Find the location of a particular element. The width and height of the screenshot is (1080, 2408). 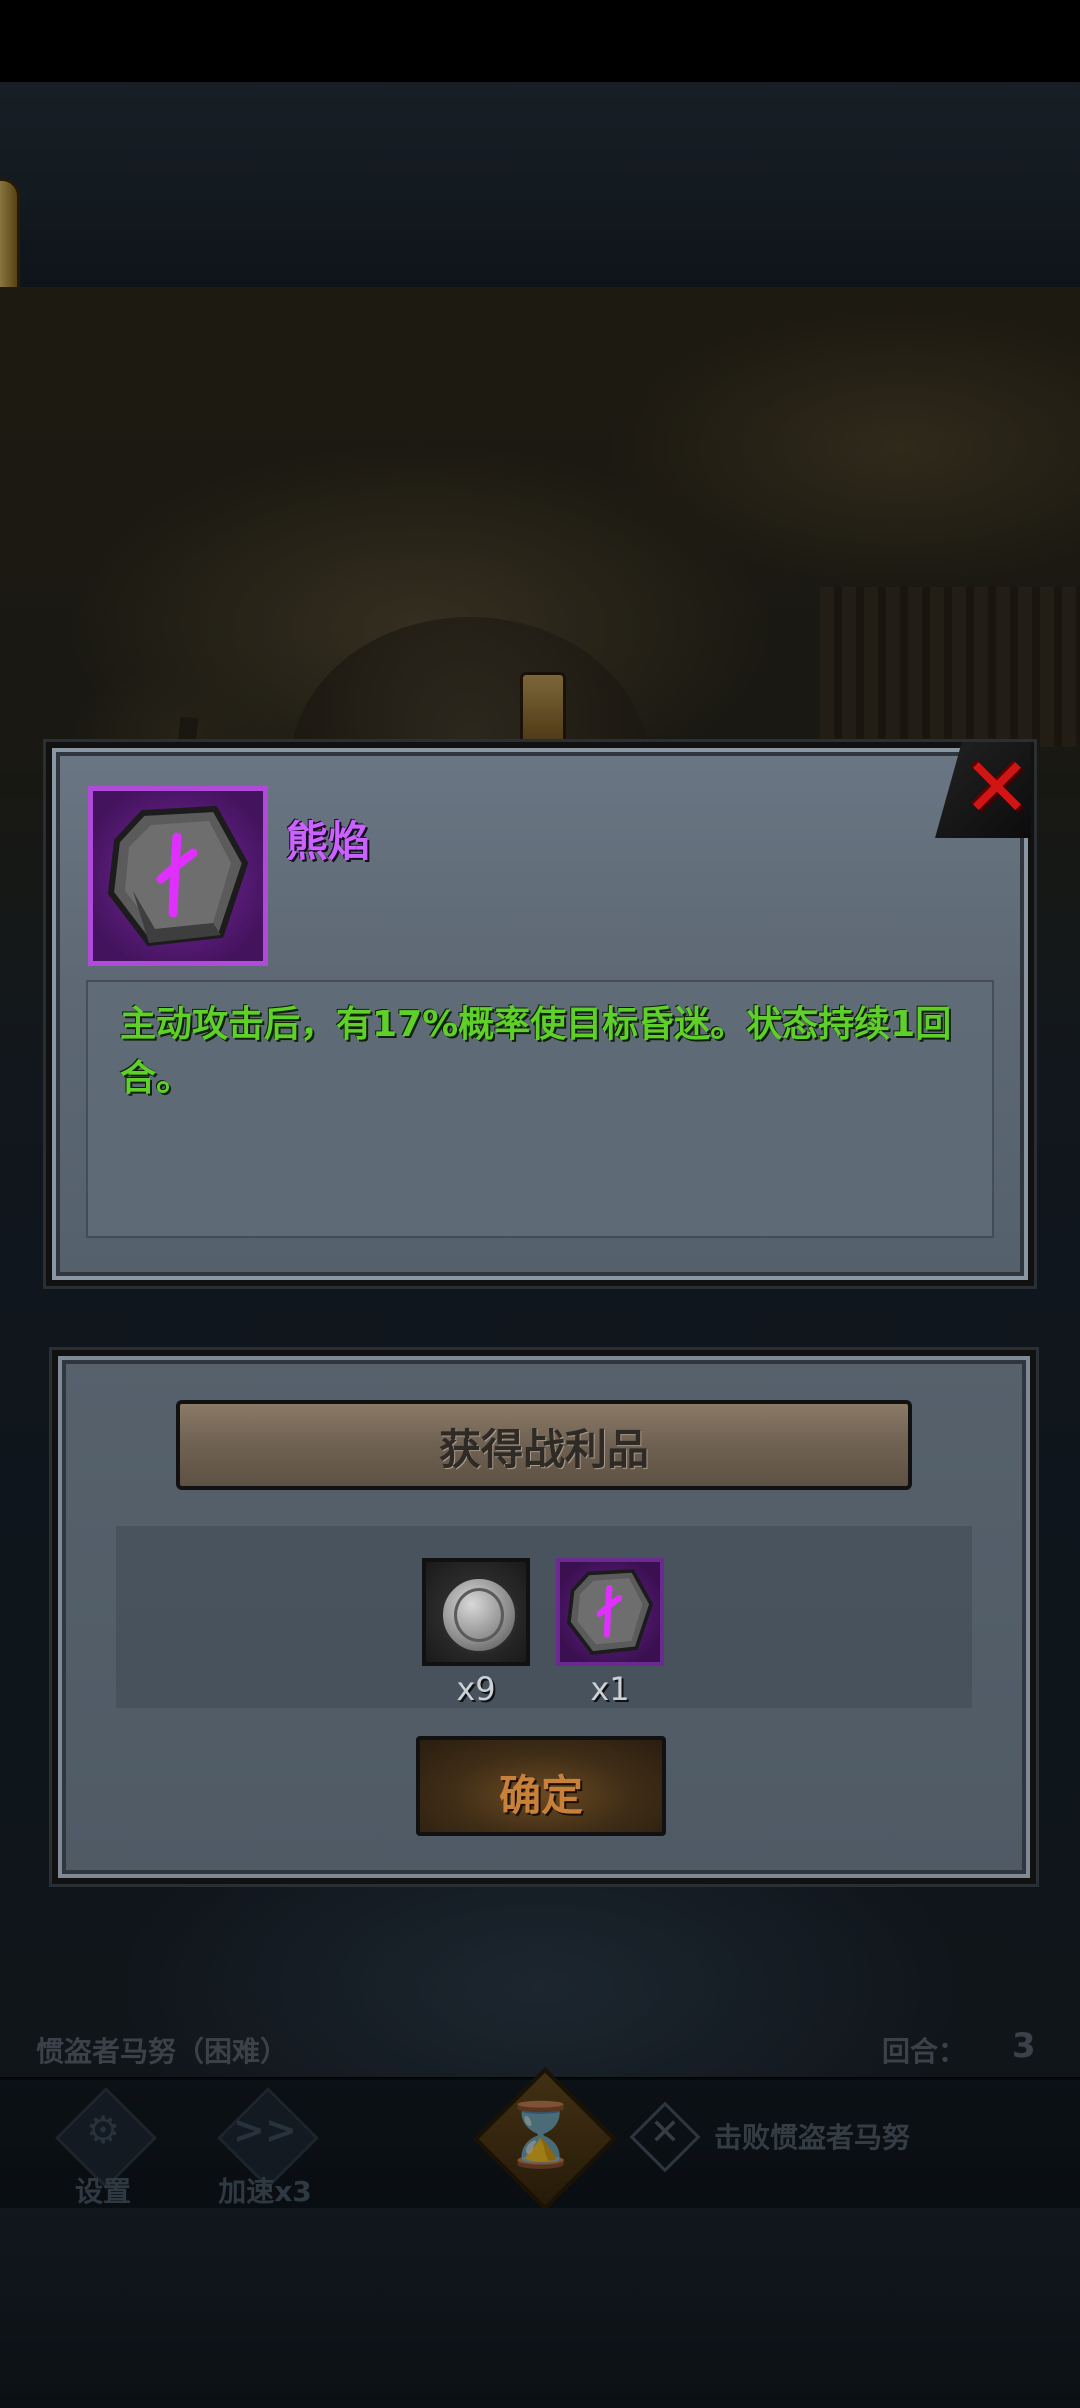

loot-item-rune is located at coordinates (610, 1612).